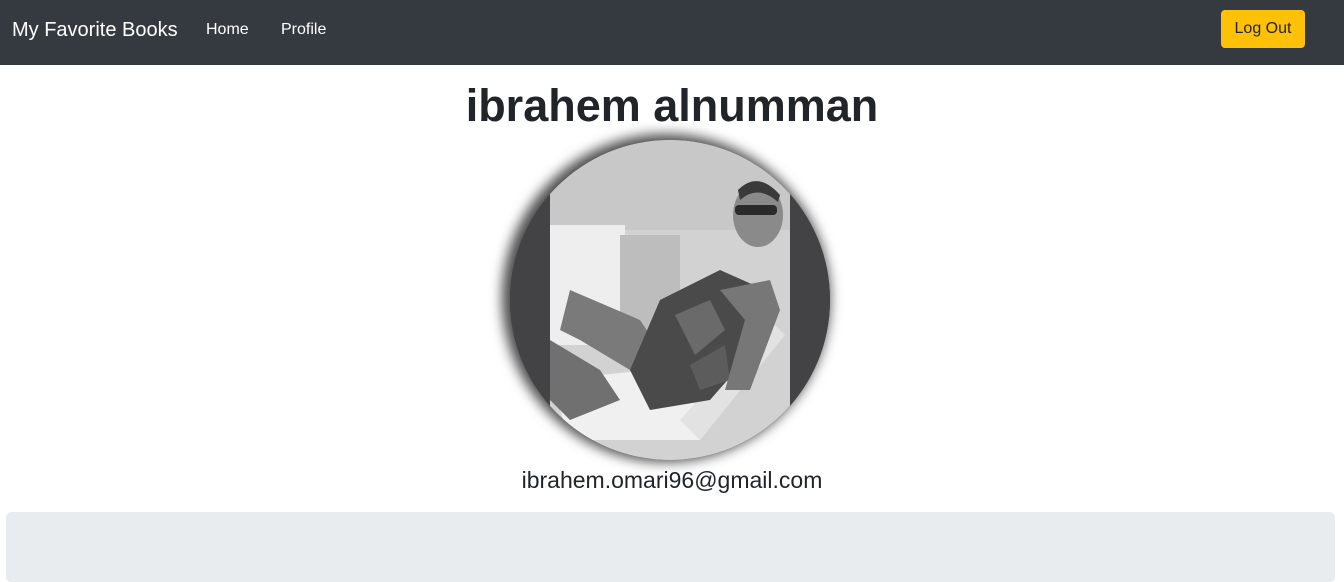 The image size is (1344, 582). Describe the element at coordinates (303, 30) in the screenshot. I see `nav-link-profile: Profile` at that location.